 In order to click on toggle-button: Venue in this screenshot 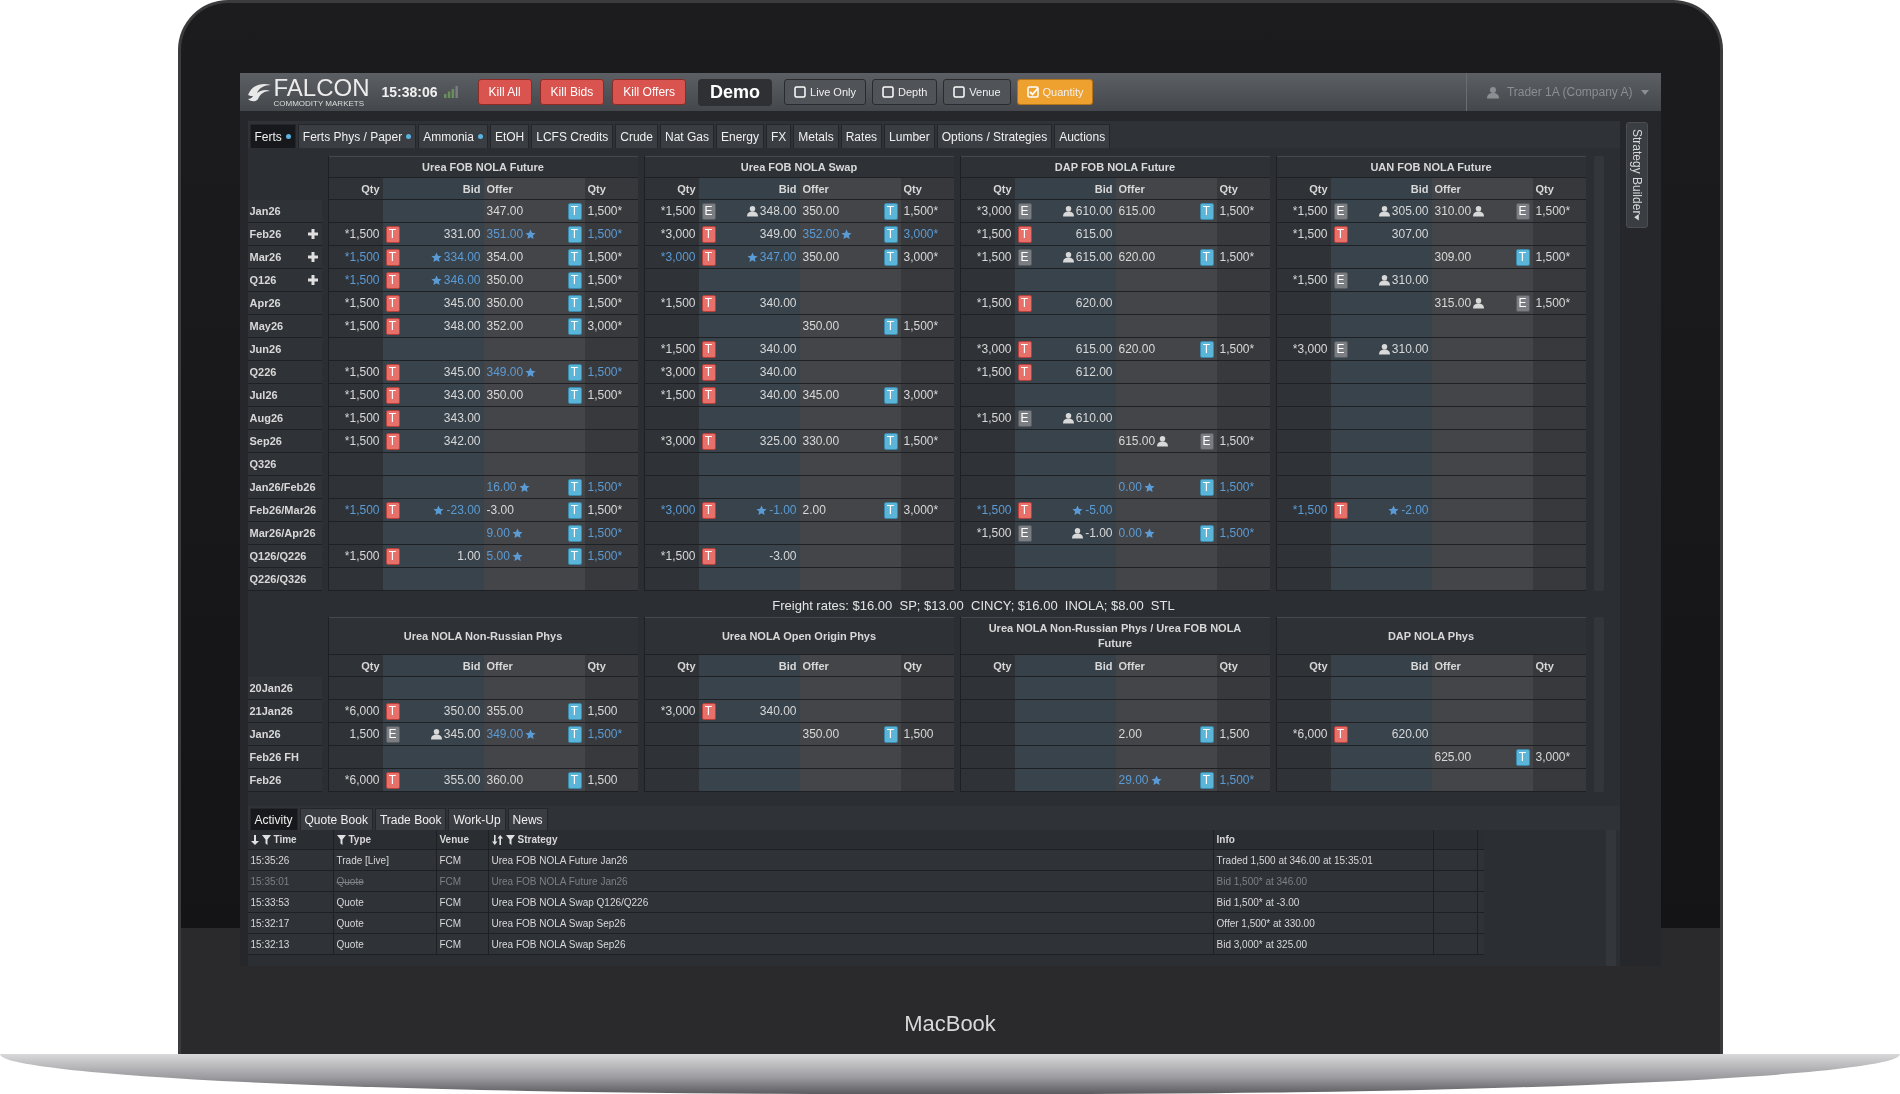, I will do `click(977, 92)`.